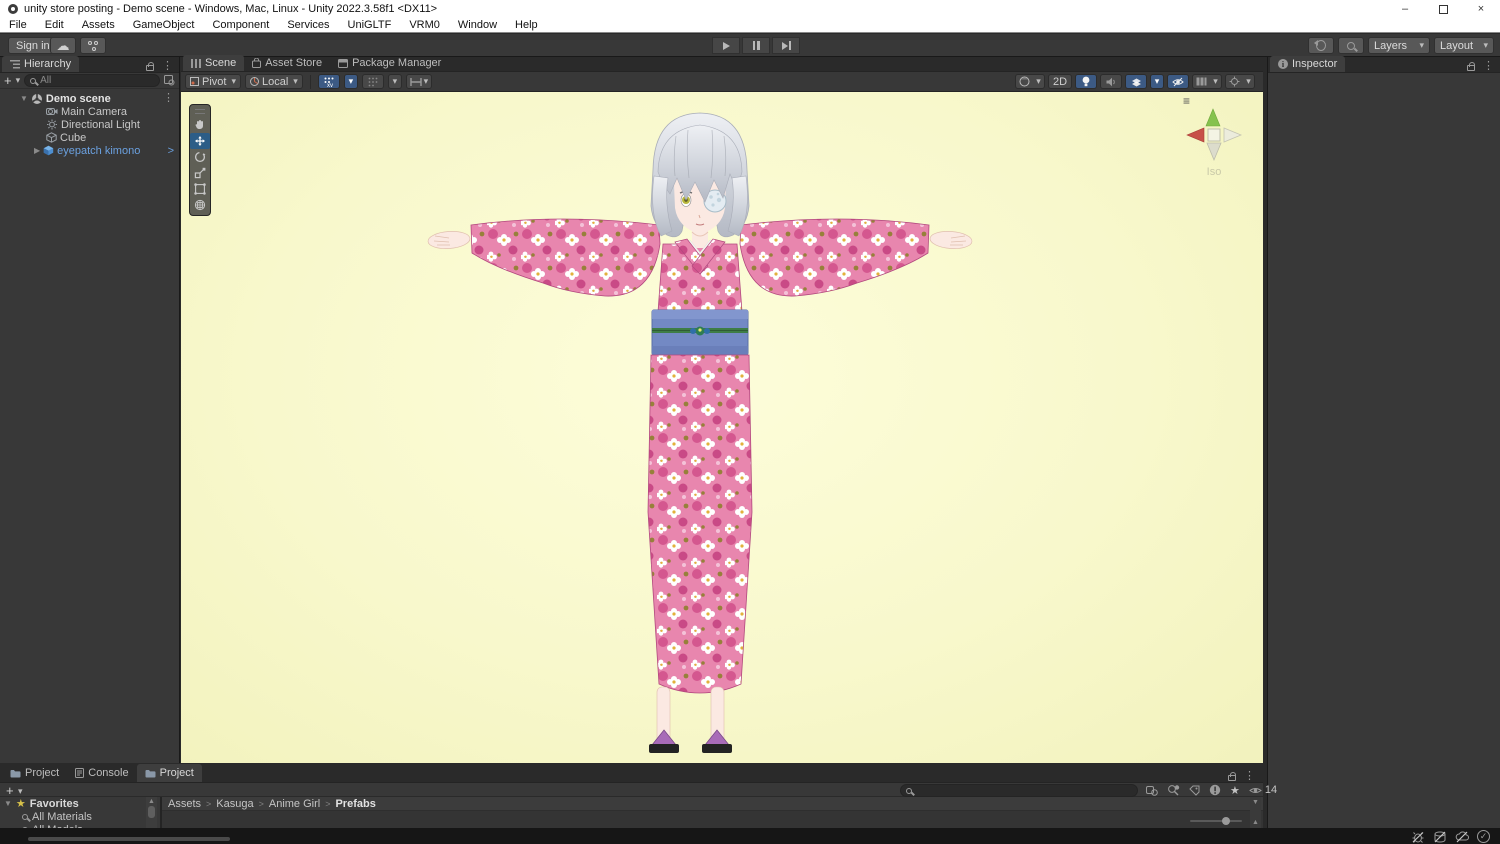 Image resolution: width=1500 pixels, height=844 pixels. I want to click on hierarchy-search, so click(92, 80).